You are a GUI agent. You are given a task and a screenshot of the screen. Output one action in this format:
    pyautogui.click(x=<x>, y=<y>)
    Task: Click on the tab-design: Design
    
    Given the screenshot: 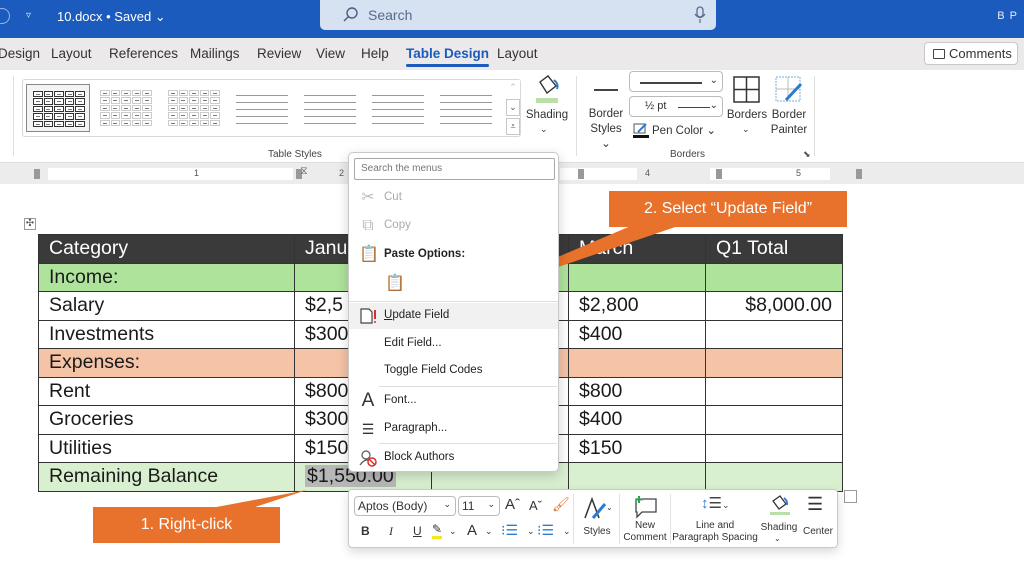 What is the action you would take?
    pyautogui.click(x=20, y=53)
    